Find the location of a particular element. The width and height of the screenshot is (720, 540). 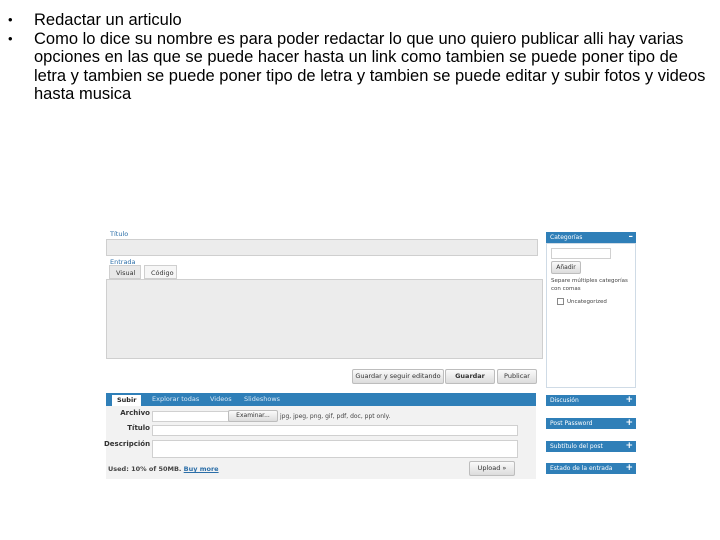

buy-more-link: Buy more is located at coordinates (201, 469).